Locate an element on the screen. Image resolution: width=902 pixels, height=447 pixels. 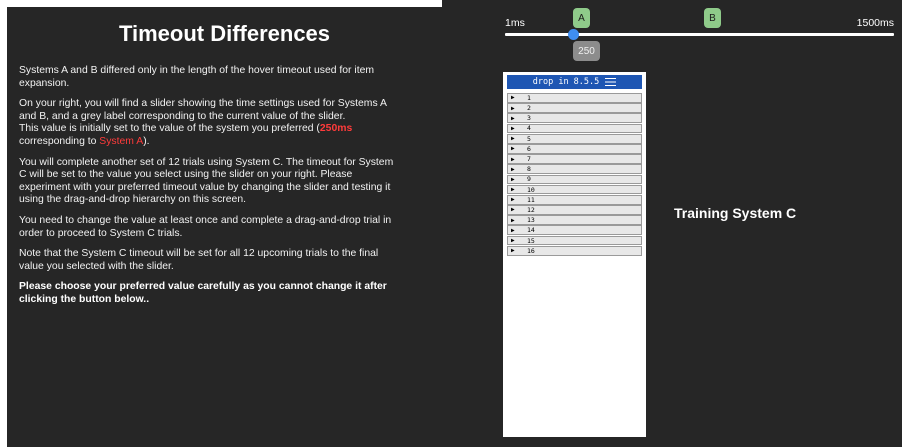
tree-item: ▶ 1 is located at coordinates (574, 98).